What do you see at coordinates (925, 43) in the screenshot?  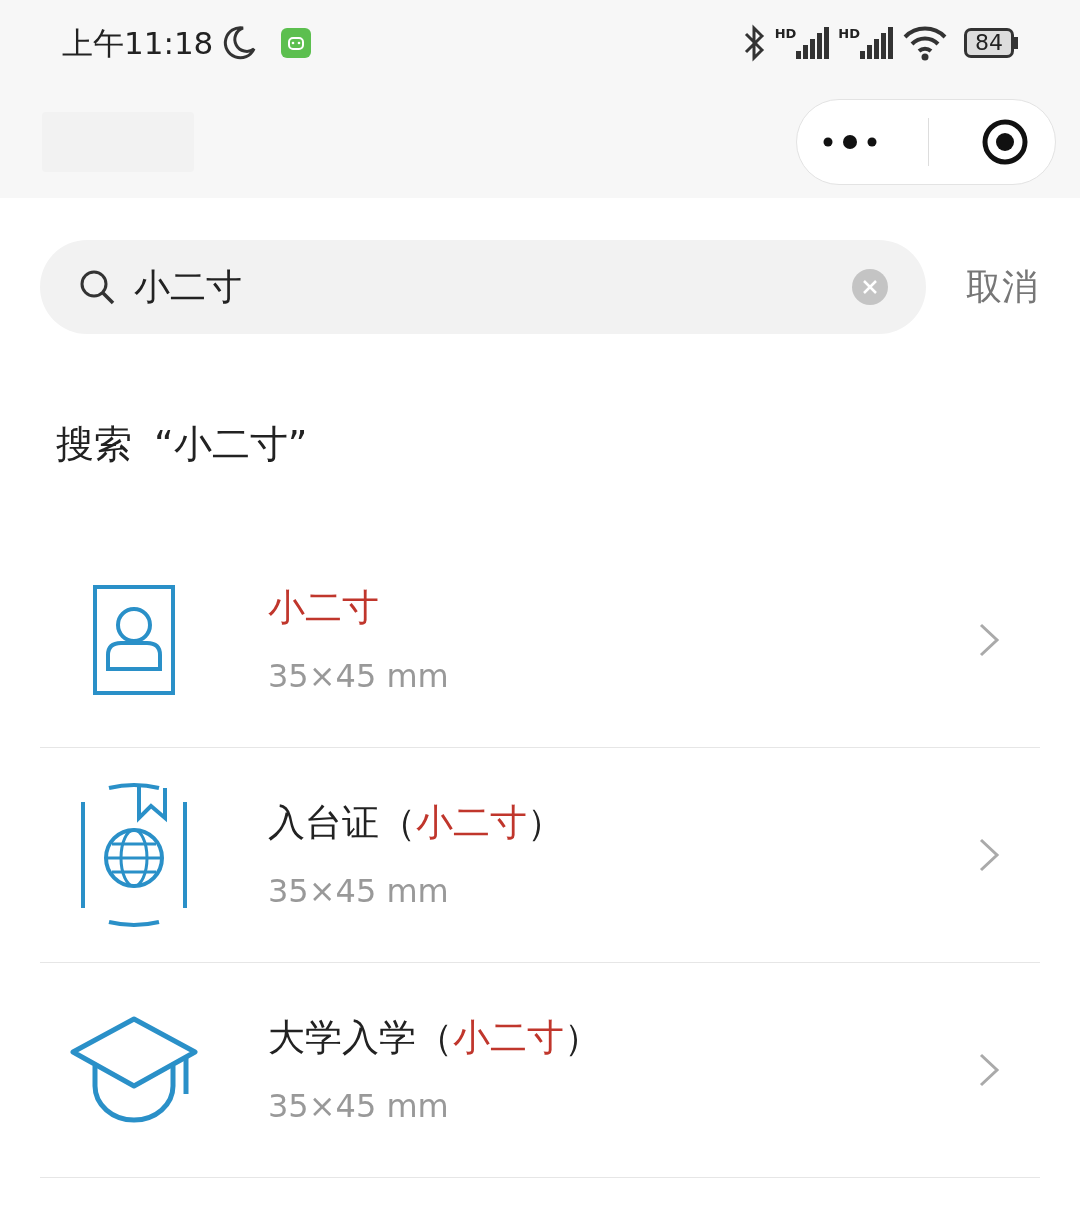 I see `wifi-icon` at bounding box center [925, 43].